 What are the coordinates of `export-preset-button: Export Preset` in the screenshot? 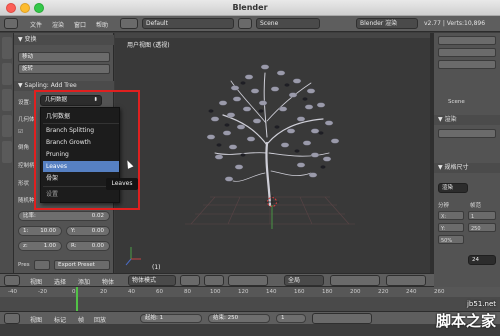 It's located at (82, 265).